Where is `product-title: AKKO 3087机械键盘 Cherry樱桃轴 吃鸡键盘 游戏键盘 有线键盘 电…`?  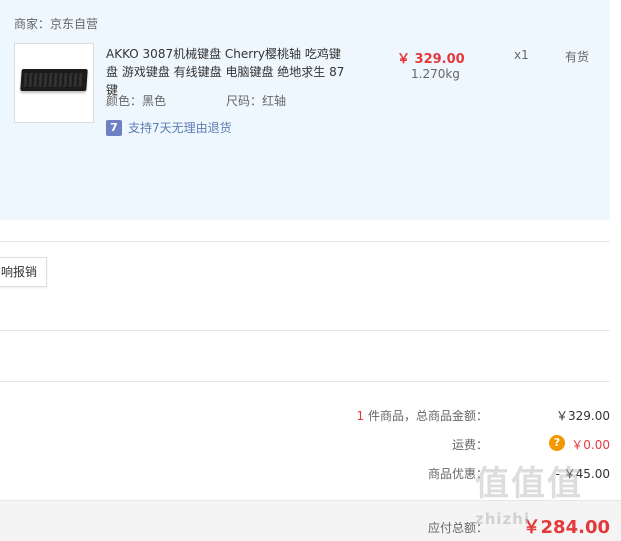 product-title: AKKO 3087机械键盘 Cherry樱桃轴 吃鸡键盘 游戏键盘 有线键盘 电… is located at coordinates (229, 72).